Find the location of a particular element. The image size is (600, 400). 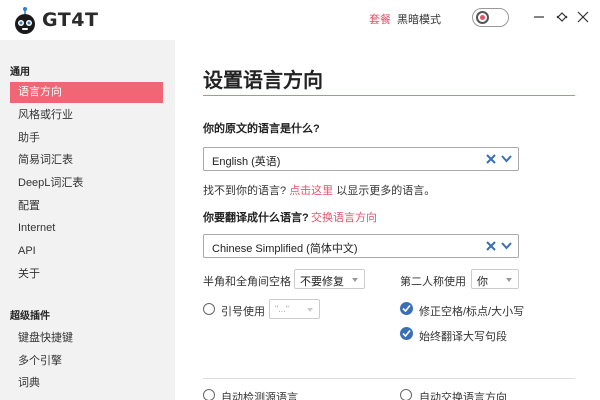

sidebar-item-internet: Internet is located at coordinates (86, 228).